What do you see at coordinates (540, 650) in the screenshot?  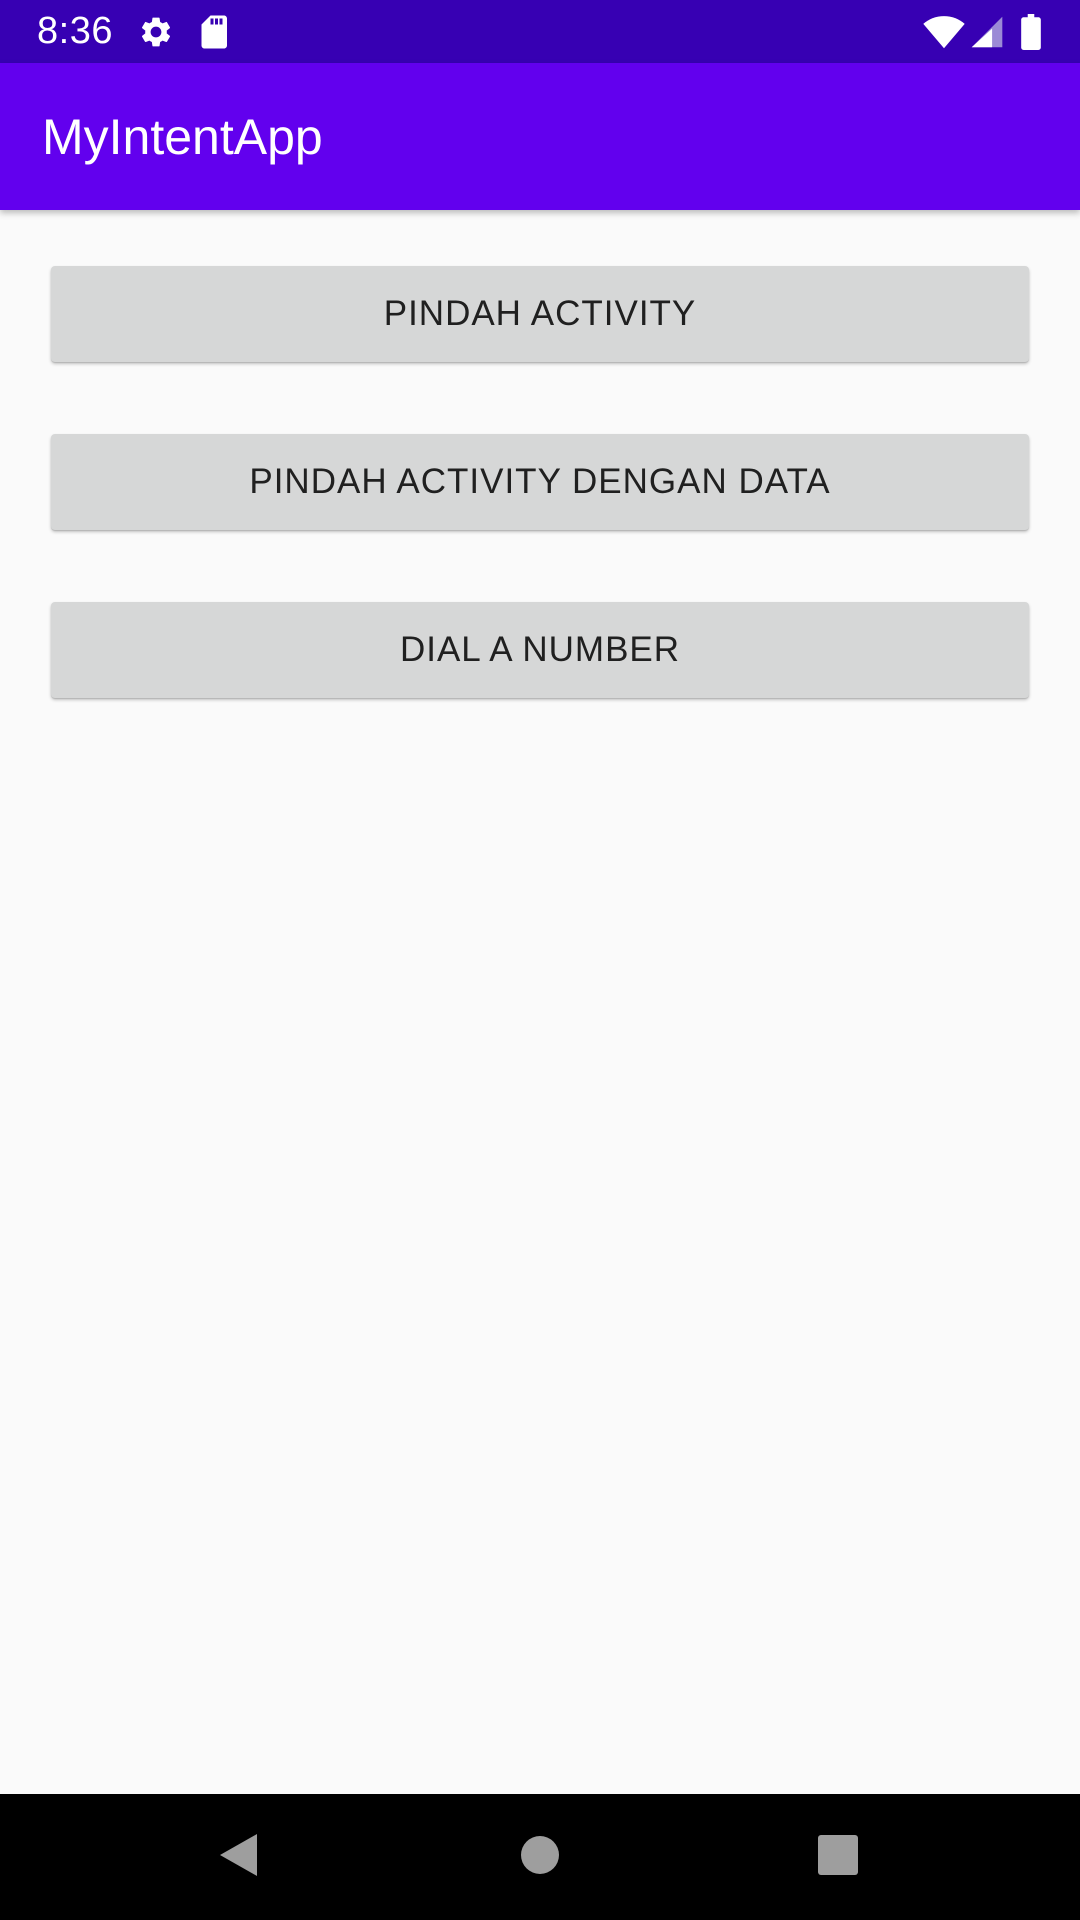 I see `dial-a-number-button: DIAL A NUMBER` at bounding box center [540, 650].